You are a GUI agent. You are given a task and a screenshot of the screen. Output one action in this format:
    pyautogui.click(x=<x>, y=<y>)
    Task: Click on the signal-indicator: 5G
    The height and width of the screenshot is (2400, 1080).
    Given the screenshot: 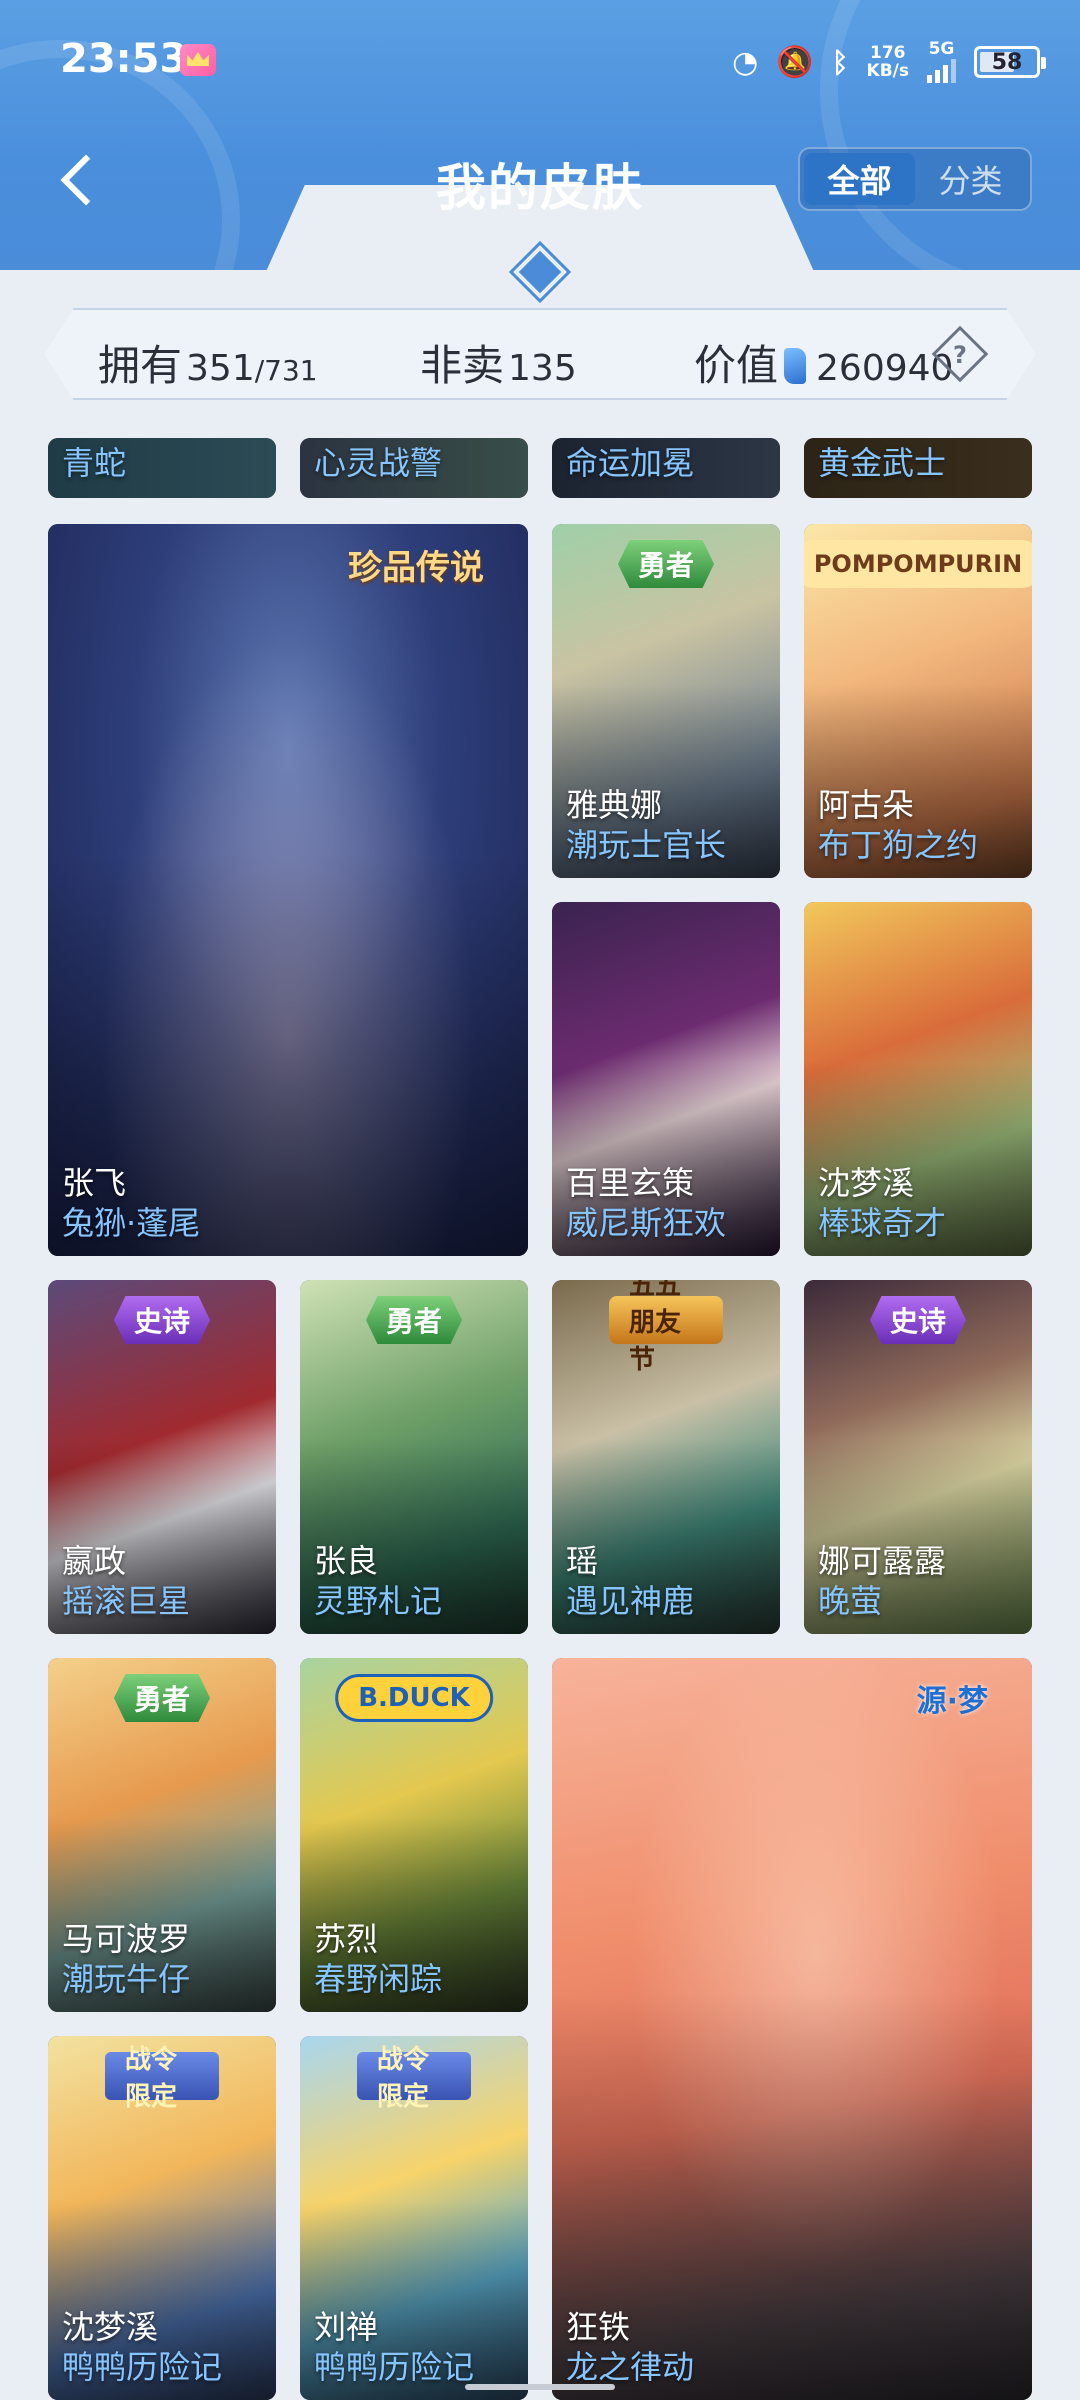 What is the action you would take?
    pyautogui.click(x=941, y=62)
    